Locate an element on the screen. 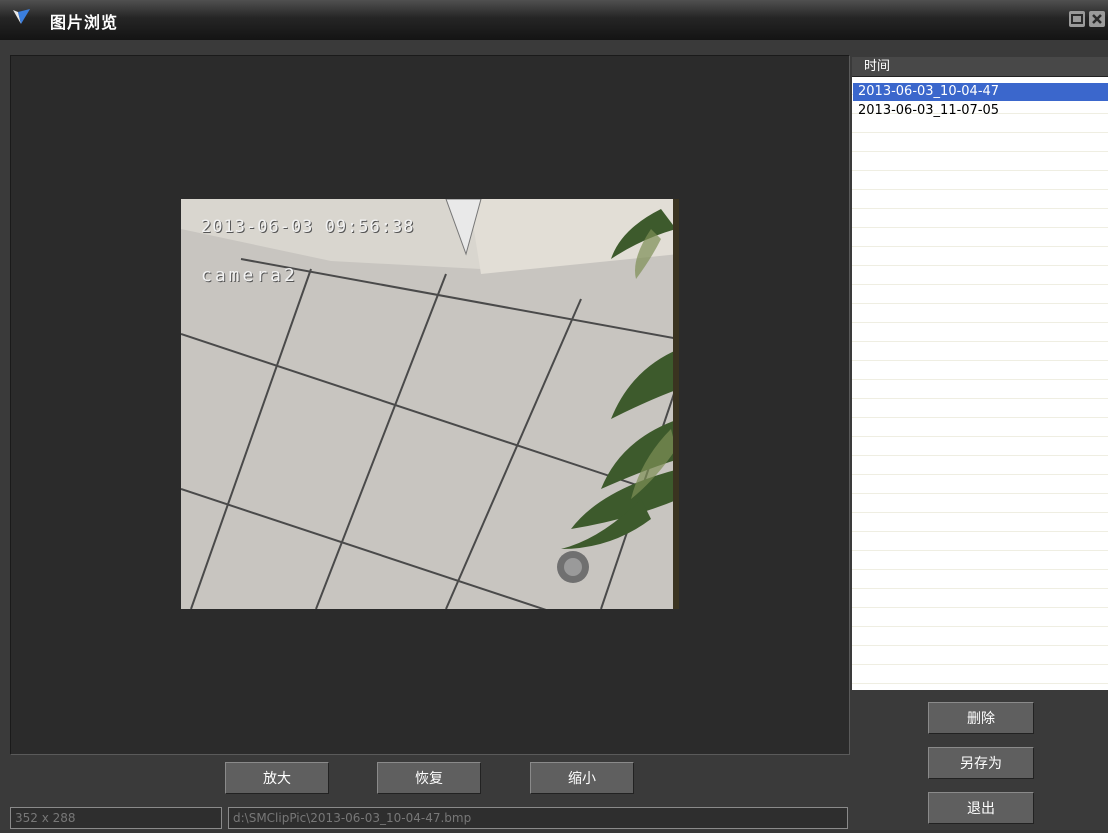 The height and width of the screenshot is (833, 1108). window-title: 图片浏览 is located at coordinates (84, 22).